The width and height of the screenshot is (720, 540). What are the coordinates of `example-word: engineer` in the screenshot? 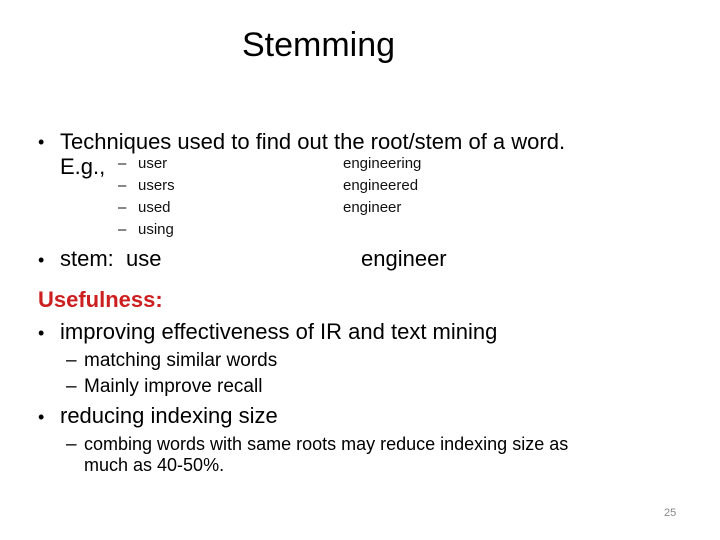 It's located at (372, 207).